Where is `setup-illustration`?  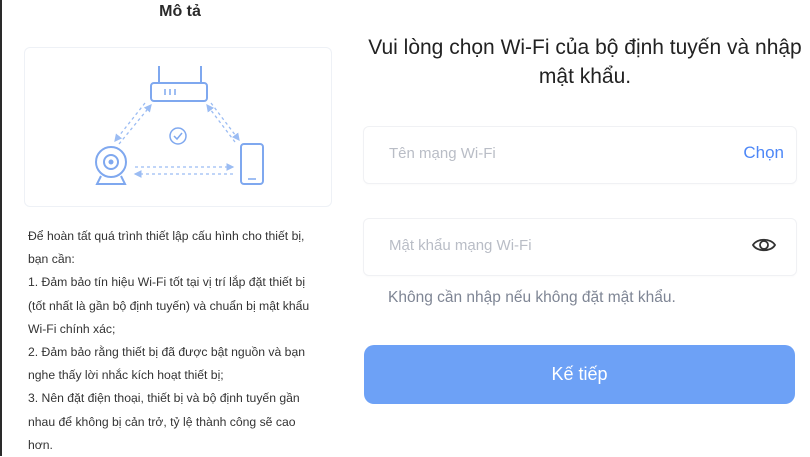
setup-illustration is located at coordinates (178, 127).